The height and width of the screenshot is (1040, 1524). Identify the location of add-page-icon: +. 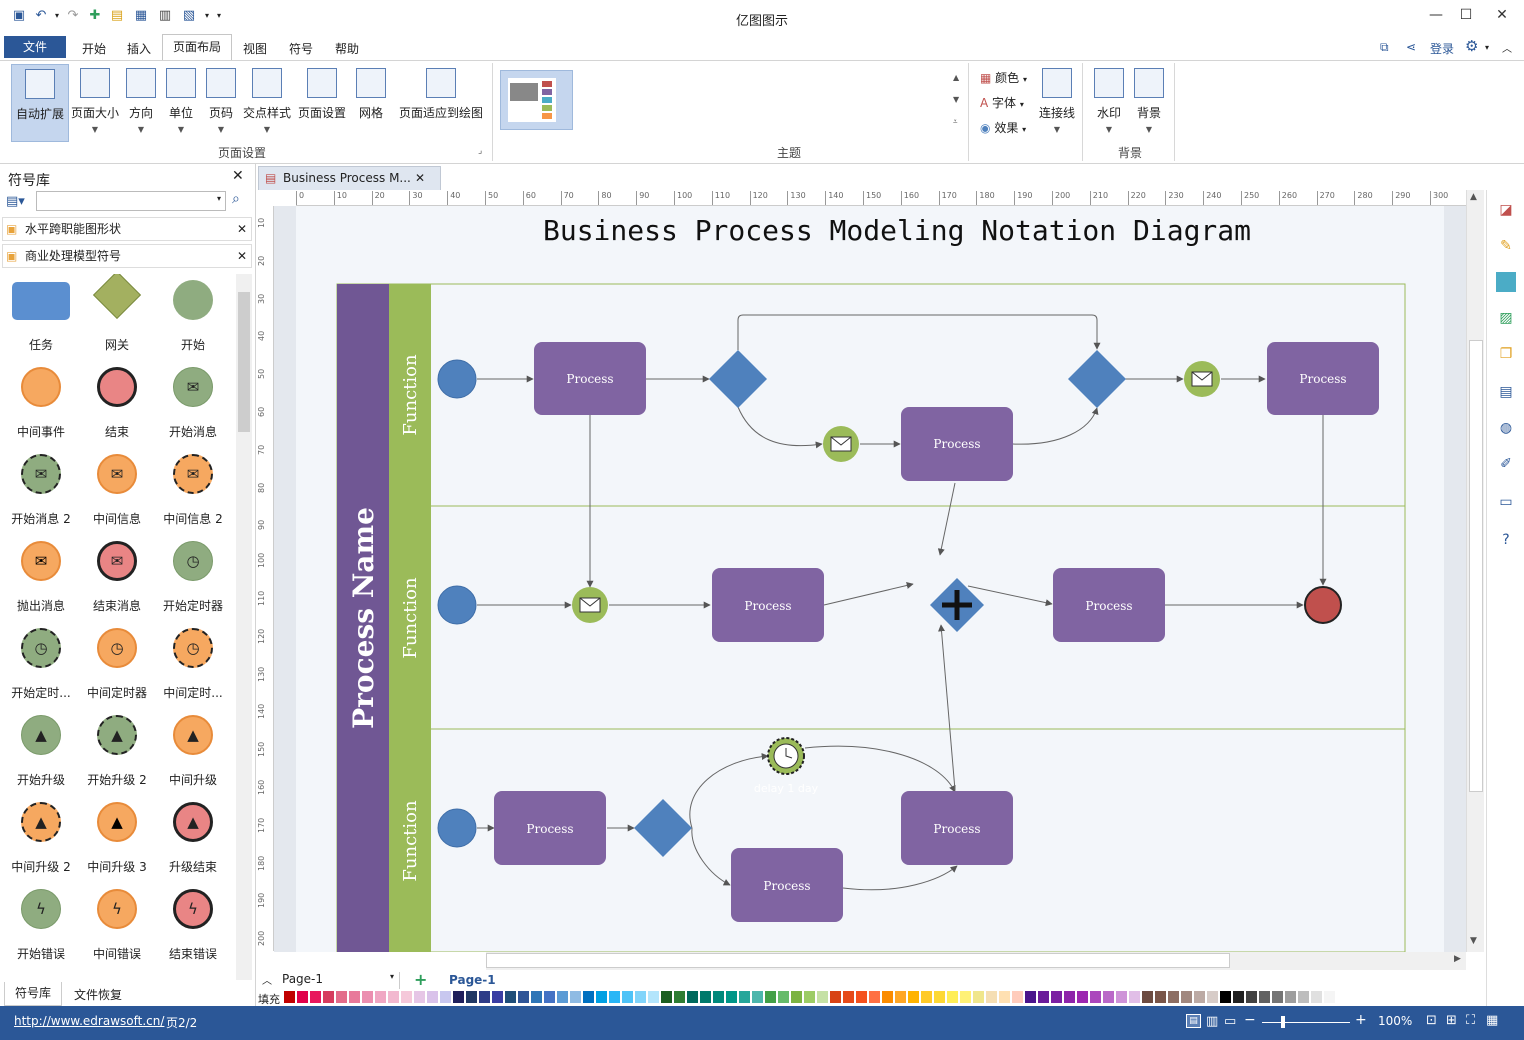
(420, 979).